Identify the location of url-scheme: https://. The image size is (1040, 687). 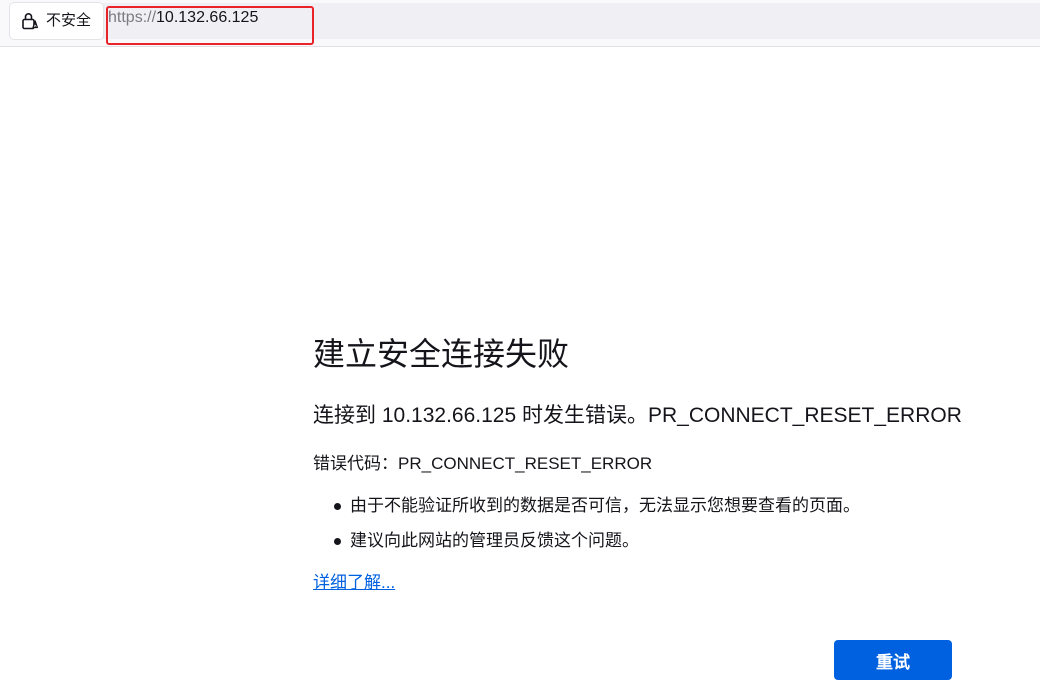
(132, 17).